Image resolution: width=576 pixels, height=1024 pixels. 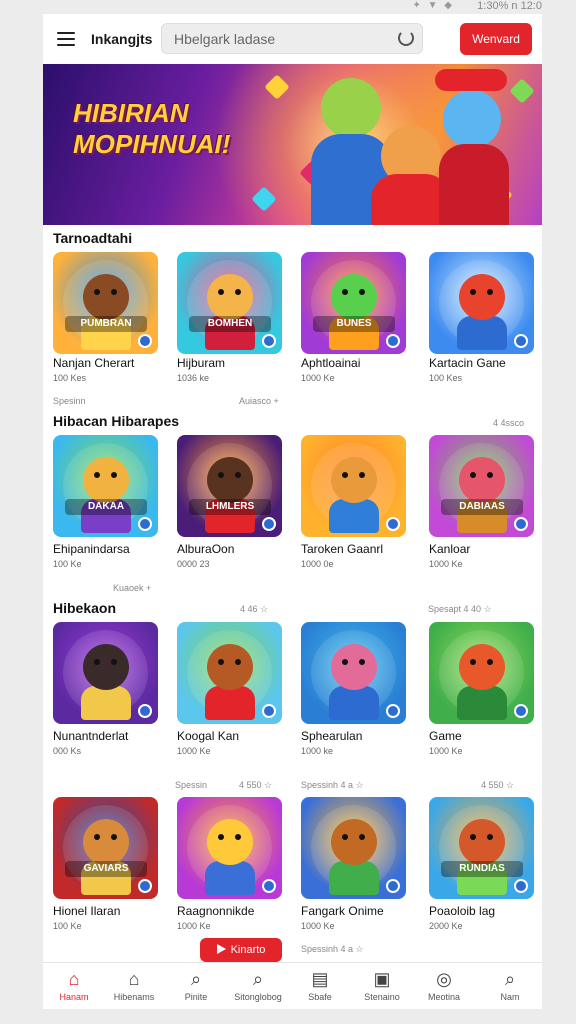 I want to click on hero-banner: HIBIRIAN MOPIHNUAI!, so click(x=292, y=144).